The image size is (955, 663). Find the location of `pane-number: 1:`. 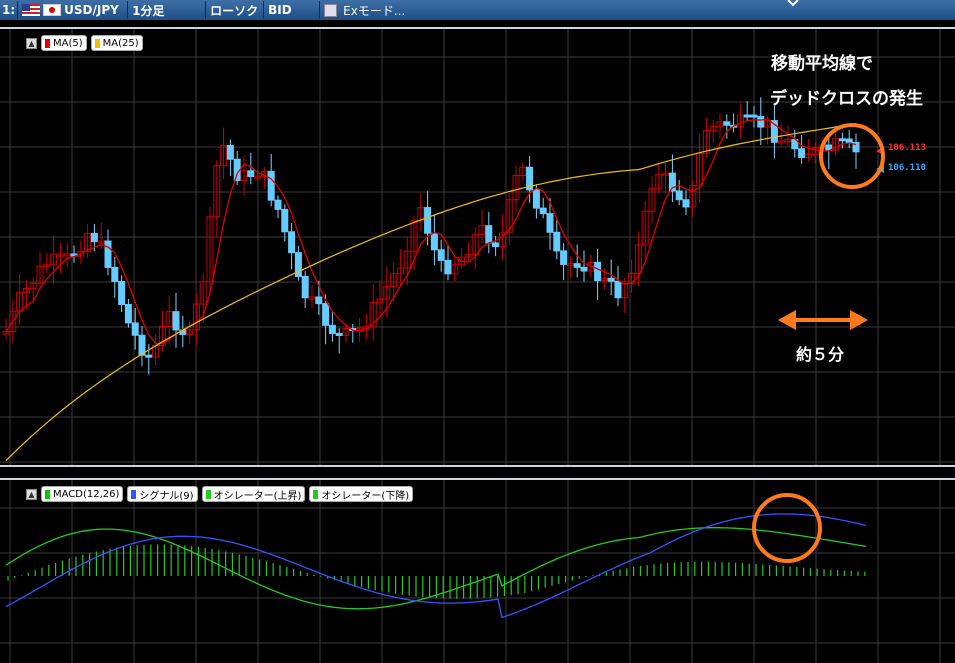

pane-number: 1: is located at coordinates (9, 10).